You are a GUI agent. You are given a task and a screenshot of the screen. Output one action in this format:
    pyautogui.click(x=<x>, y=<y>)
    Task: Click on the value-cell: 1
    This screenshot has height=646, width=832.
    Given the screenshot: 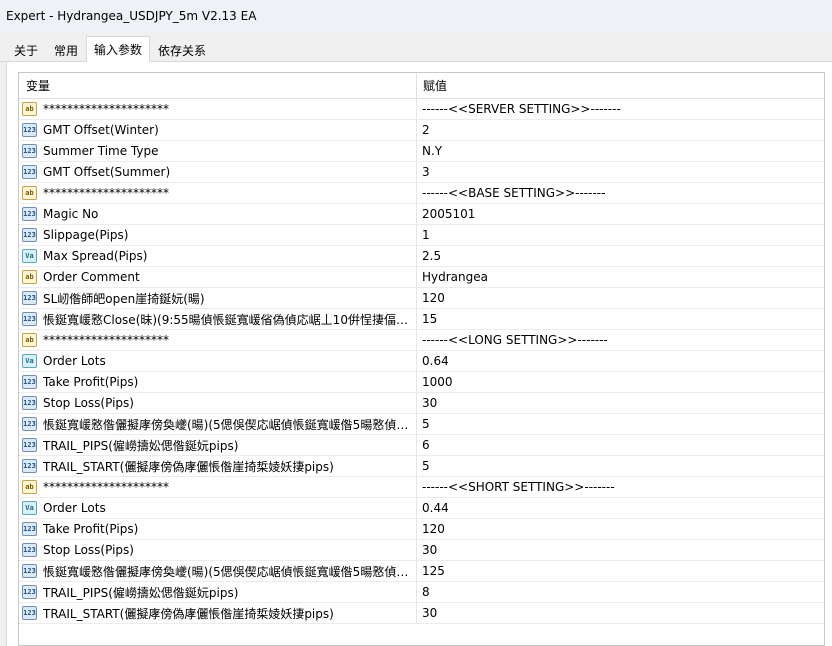 What is the action you would take?
    pyautogui.click(x=620, y=235)
    